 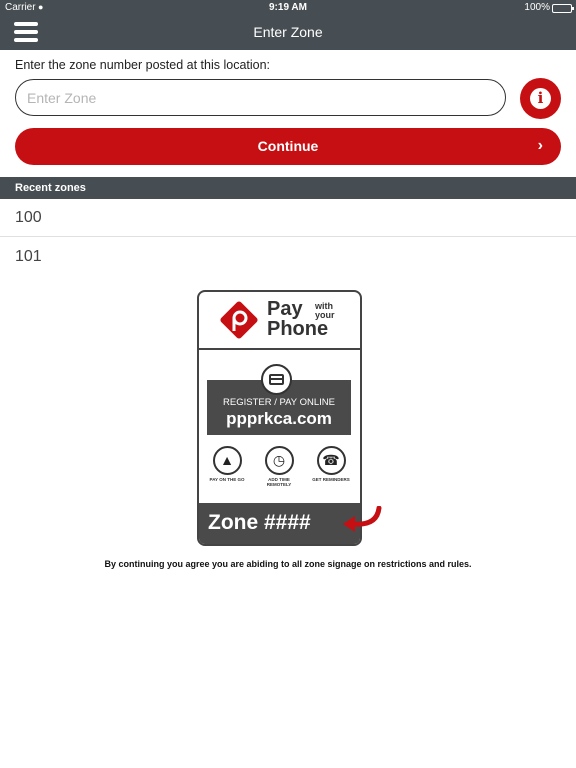 What do you see at coordinates (279, 349) in the screenshot?
I see `sign-divider` at bounding box center [279, 349].